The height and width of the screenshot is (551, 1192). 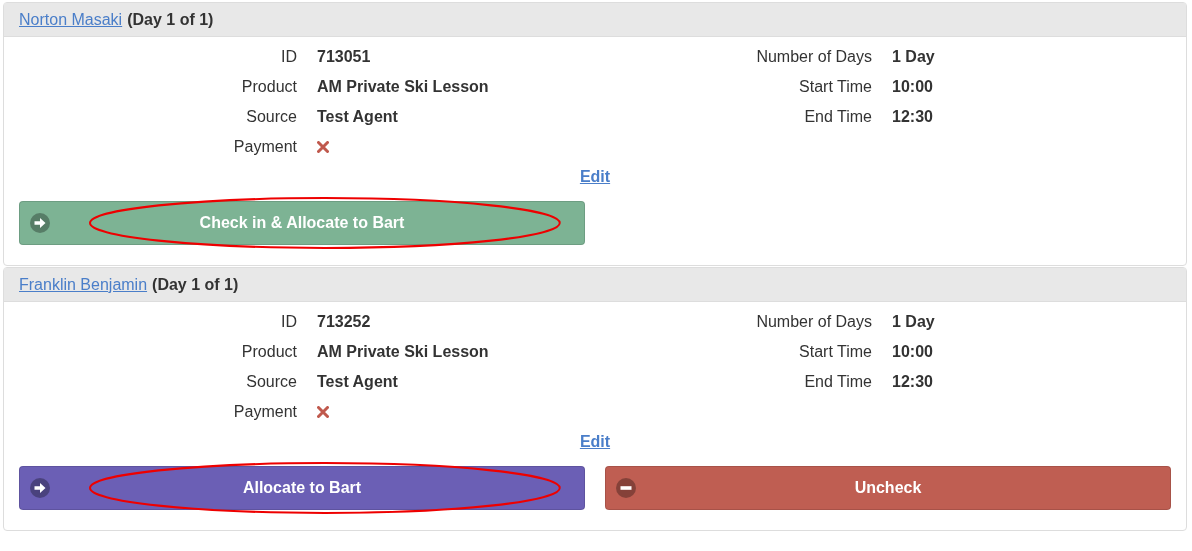 I want to click on customer-name-link: Norton Masaki, so click(x=71, y=19).